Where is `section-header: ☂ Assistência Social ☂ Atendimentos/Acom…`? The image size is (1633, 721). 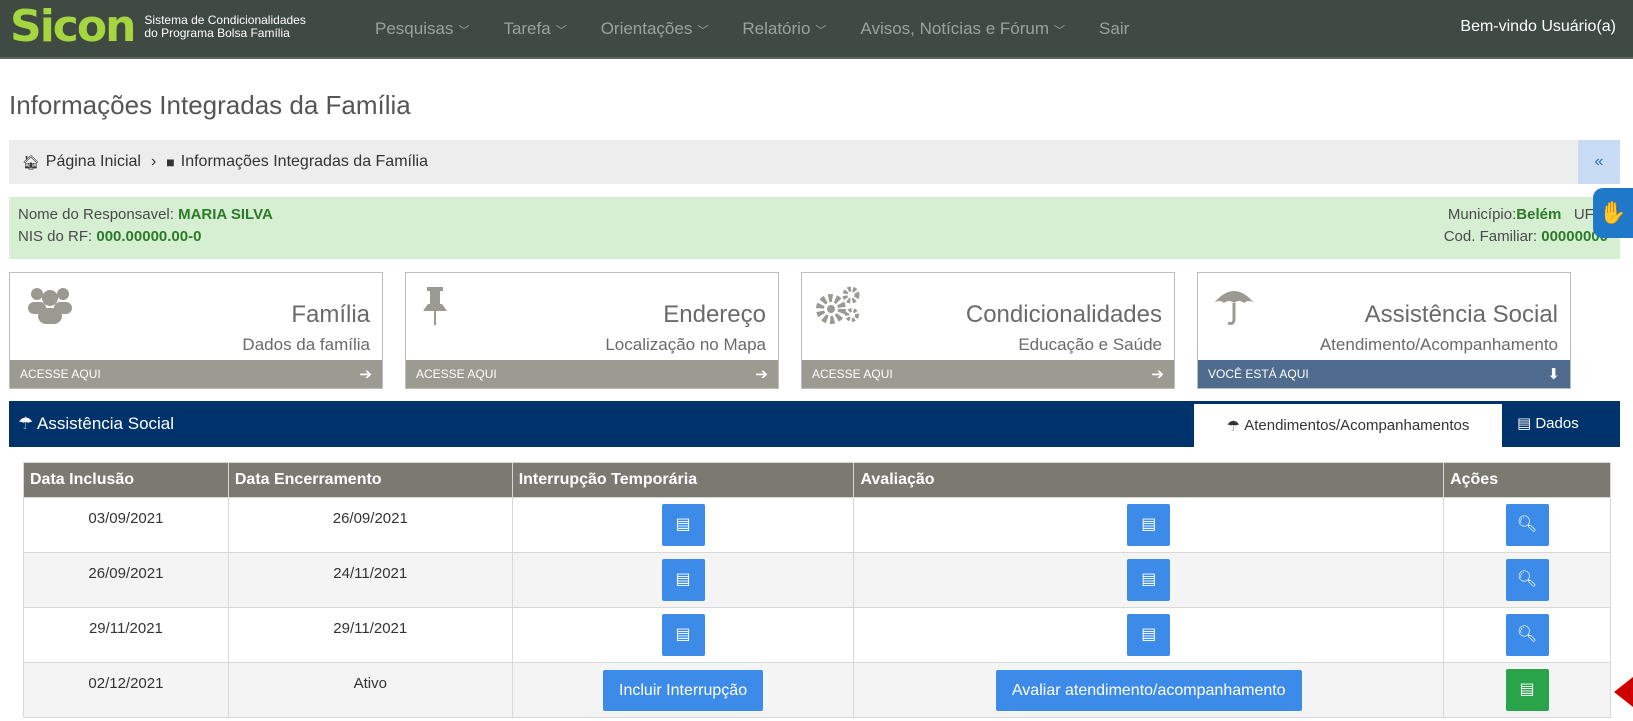 section-header: ☂ Assistência Social ☂ Atendimentos/Acom… is located at coordinates (814, 424).